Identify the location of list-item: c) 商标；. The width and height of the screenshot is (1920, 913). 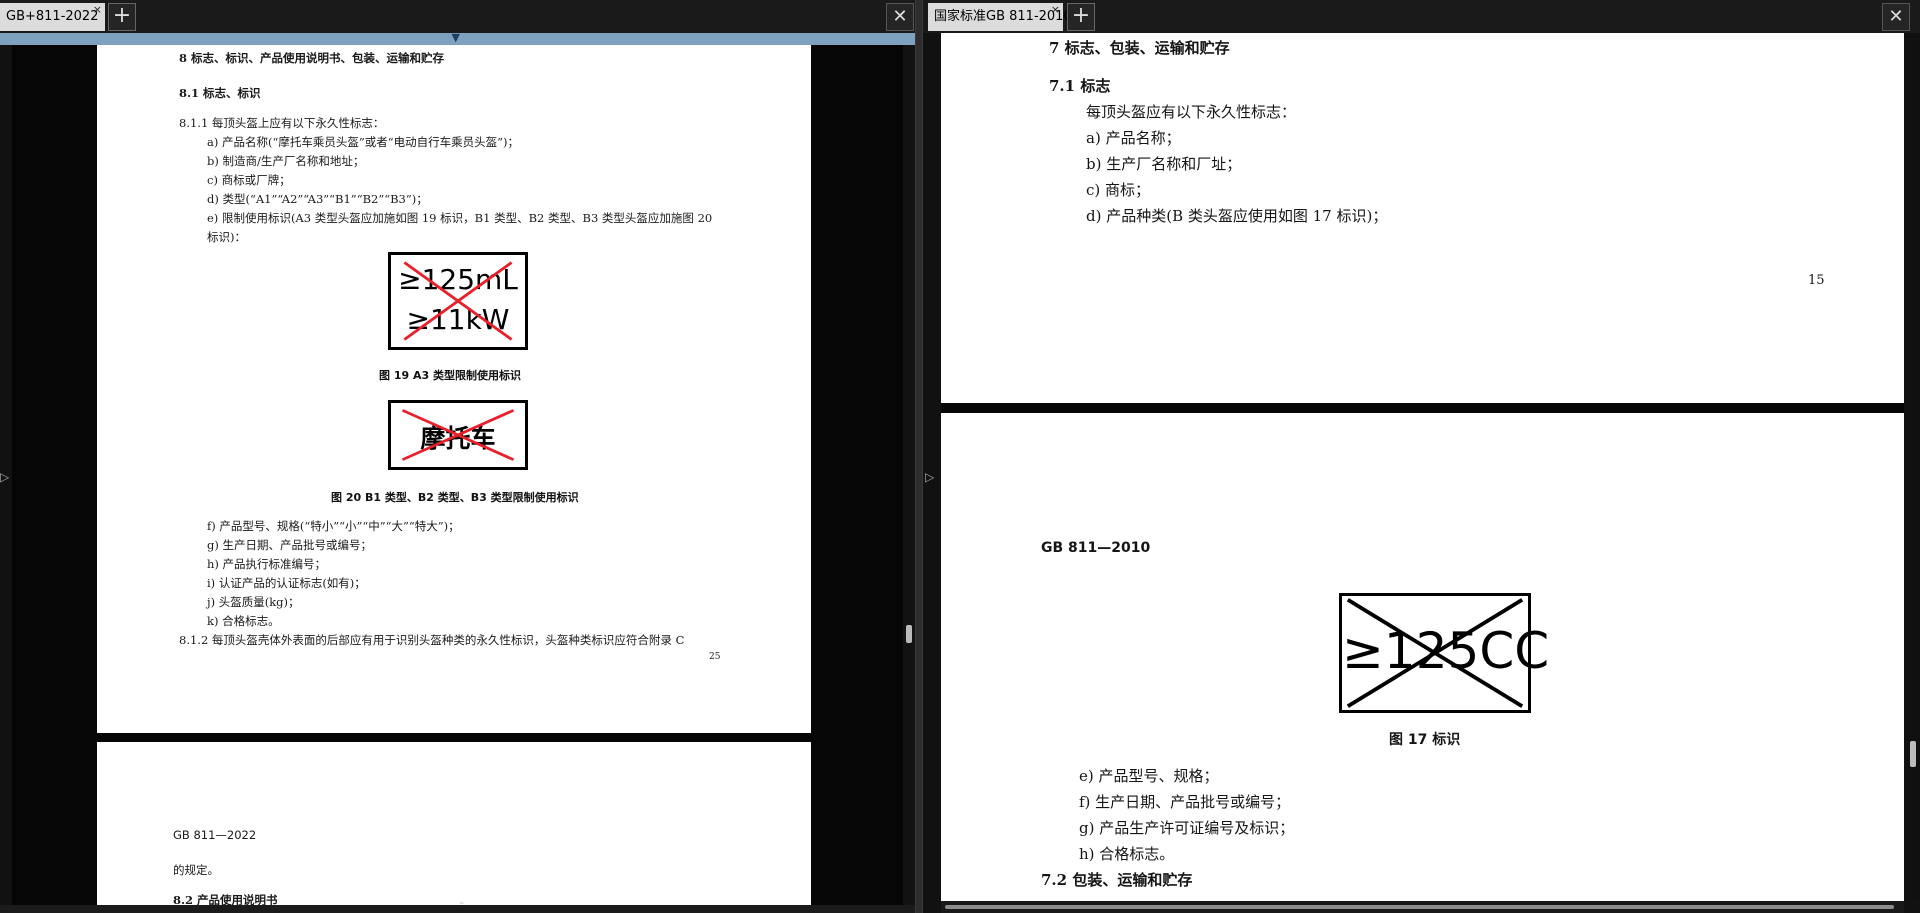
(1118, 190).